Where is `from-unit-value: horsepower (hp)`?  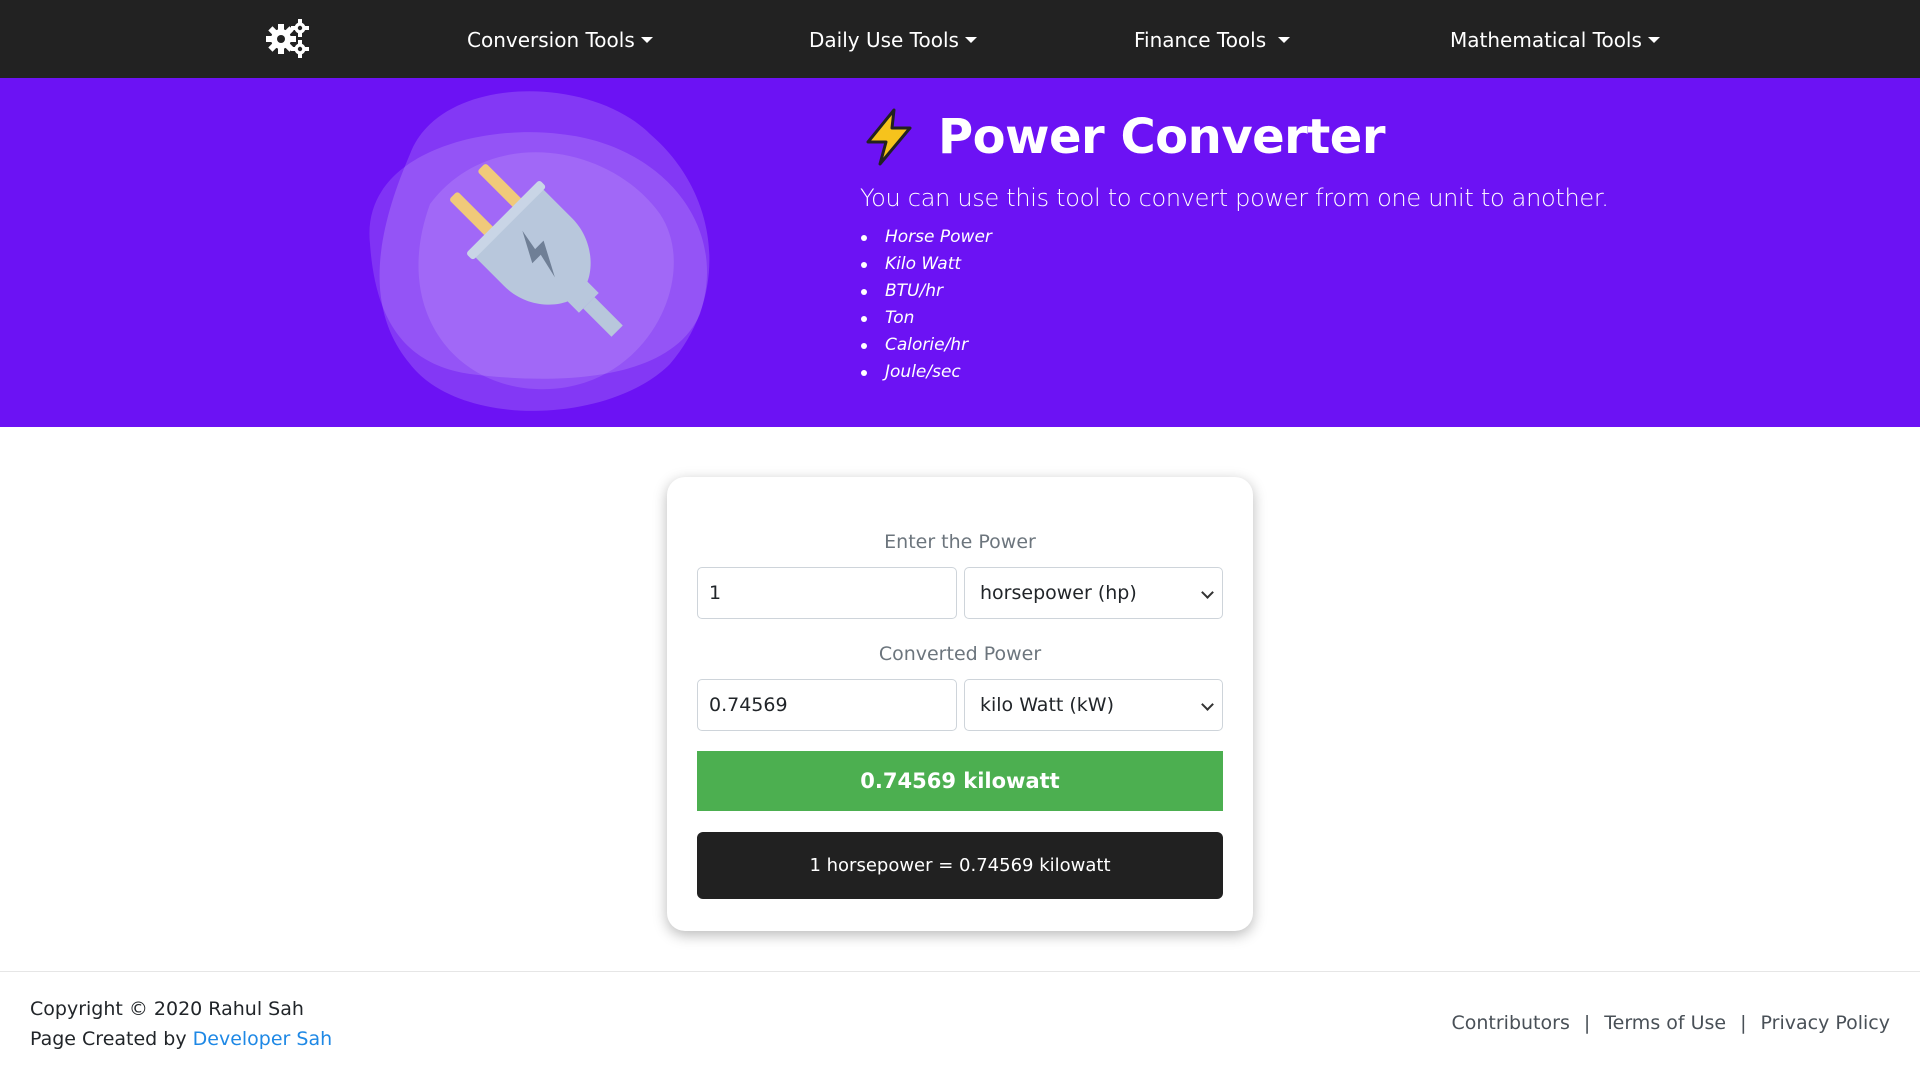
from-unit-value: horsepower (hp) is located at coordinates (1058, 593).